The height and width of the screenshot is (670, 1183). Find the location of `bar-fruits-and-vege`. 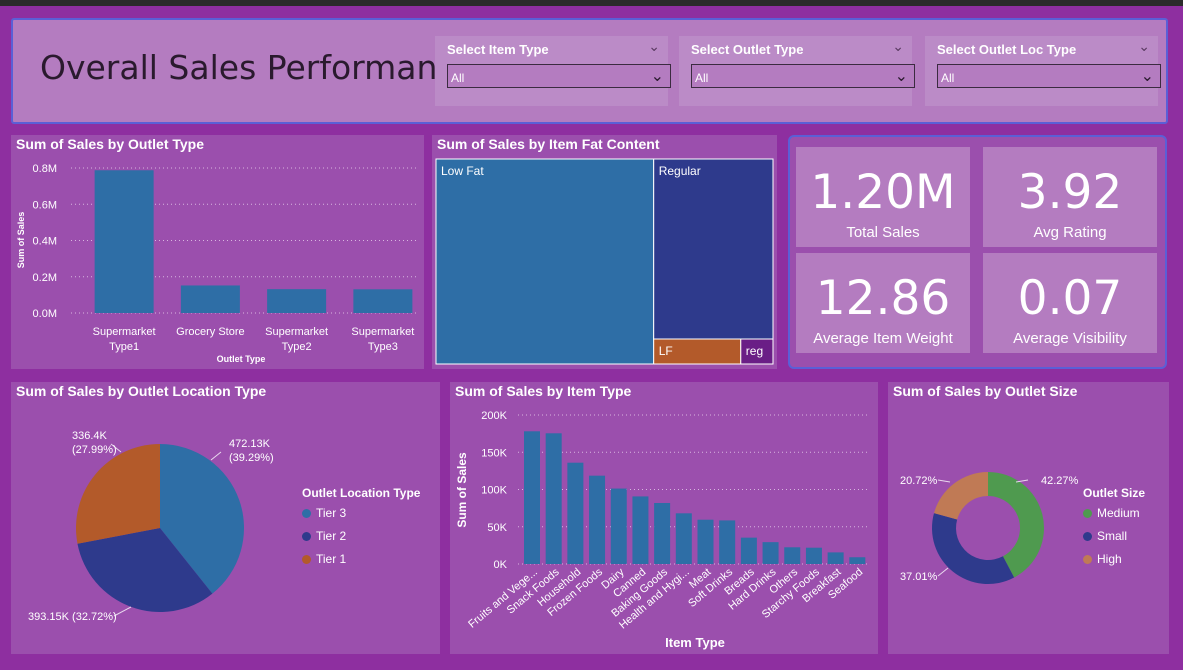

bar-fruits-and-vege is located at coordinates (532, 497).